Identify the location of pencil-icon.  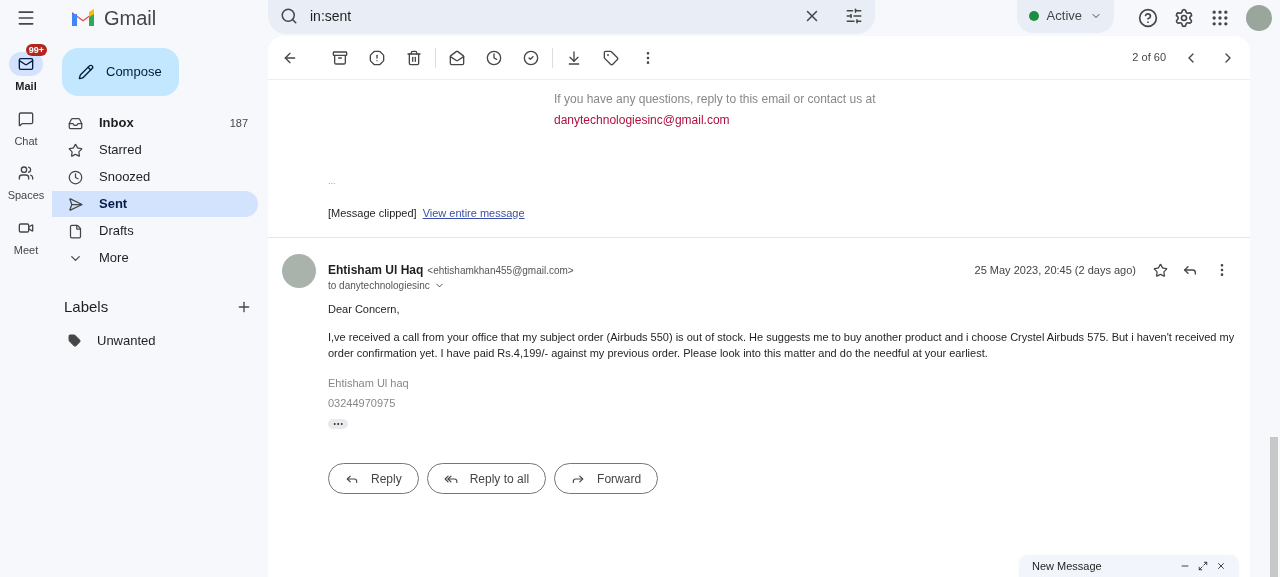
(86, 72).